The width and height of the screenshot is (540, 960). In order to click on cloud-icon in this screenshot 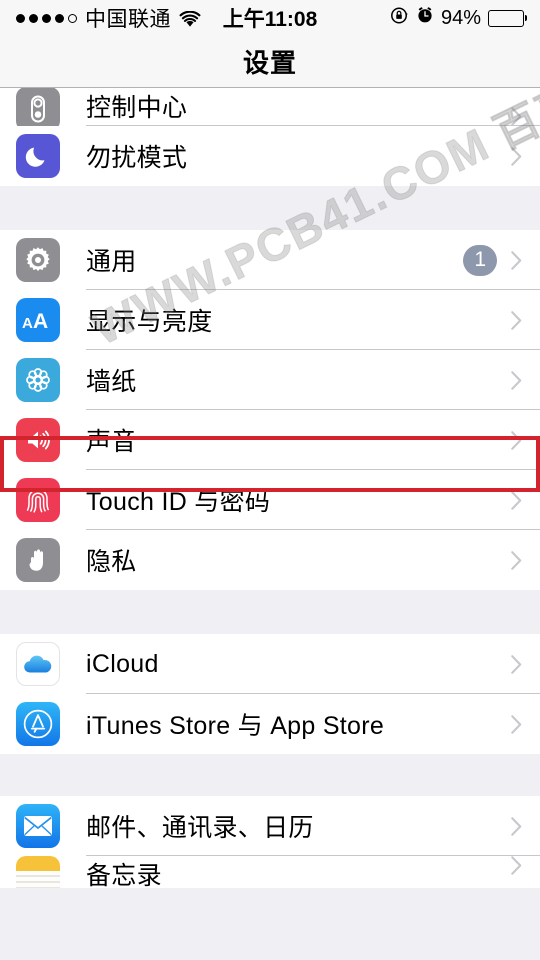, I will do `click(38, 664)`.